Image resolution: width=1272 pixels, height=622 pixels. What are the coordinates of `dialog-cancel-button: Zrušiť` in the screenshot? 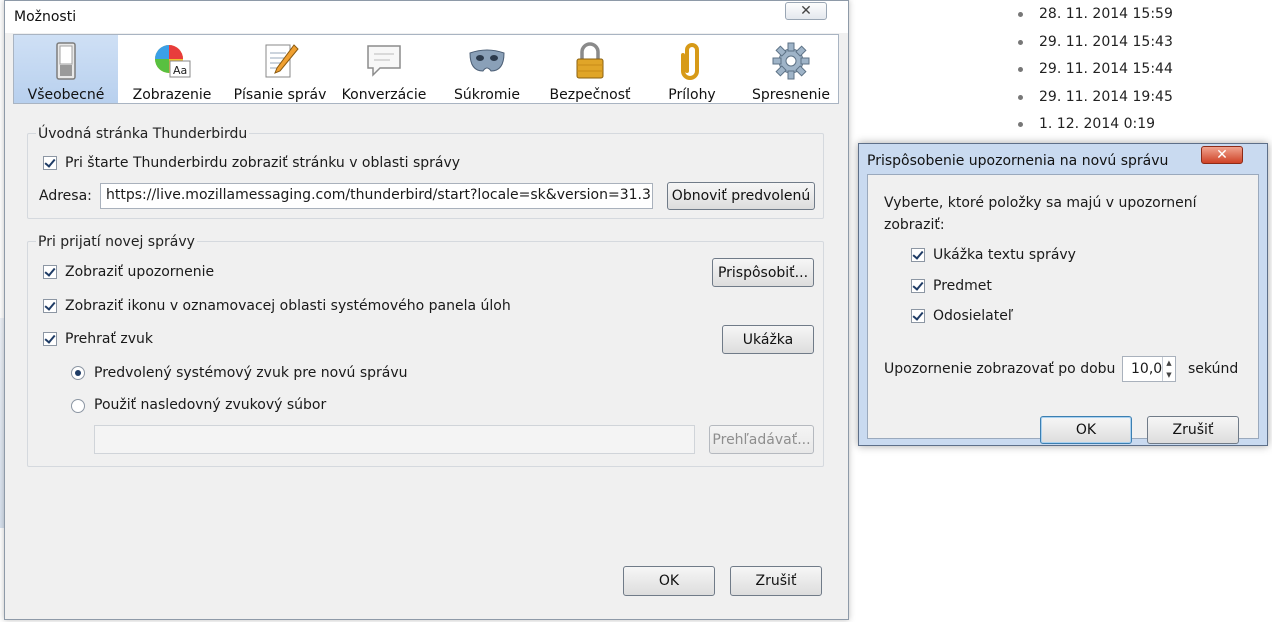 It's located at (1193, 430).